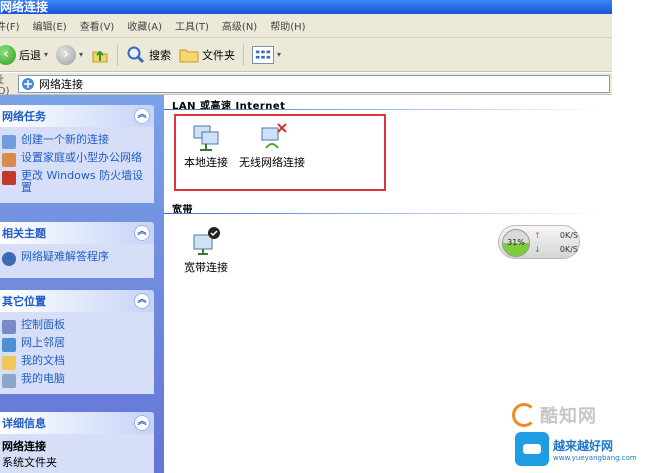 Image resolution: width=667 pixels, height=473 pixels. Describe the element at coordinates (524, 415) in the screenshot. I see `watermark-logo-icon` at that location.